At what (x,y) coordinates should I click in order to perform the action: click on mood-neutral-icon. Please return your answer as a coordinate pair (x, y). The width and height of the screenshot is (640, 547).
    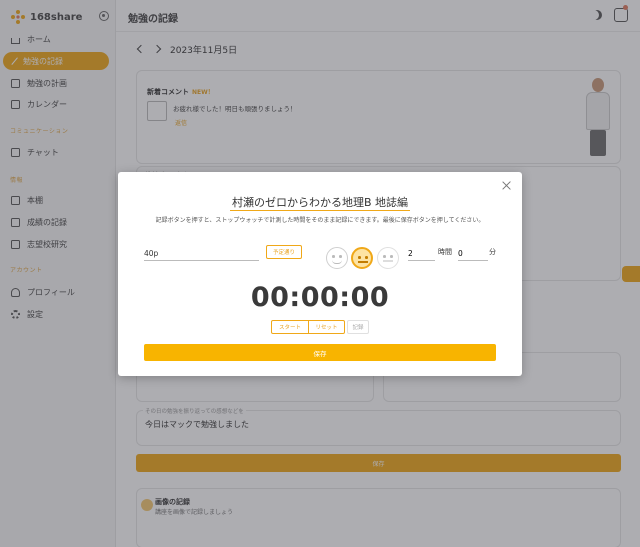
    Looking at the image, I should click on (337, 258).